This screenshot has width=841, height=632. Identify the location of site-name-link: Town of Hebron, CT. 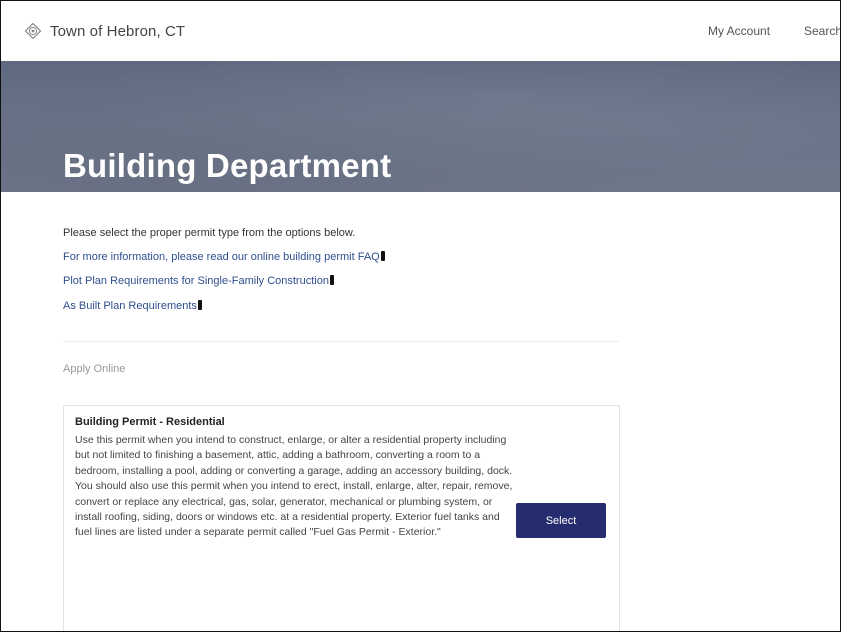
(117, 31).